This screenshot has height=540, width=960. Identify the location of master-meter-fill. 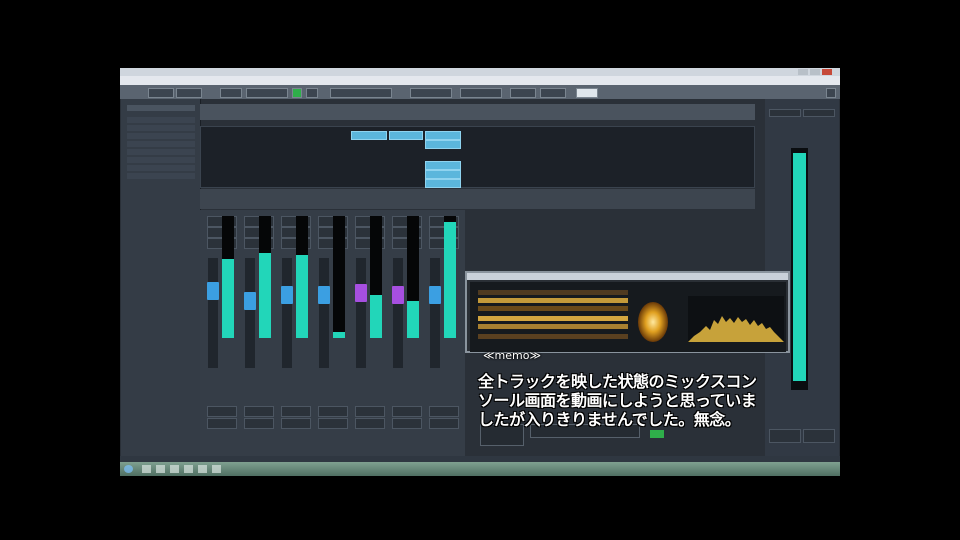
(799, 267).